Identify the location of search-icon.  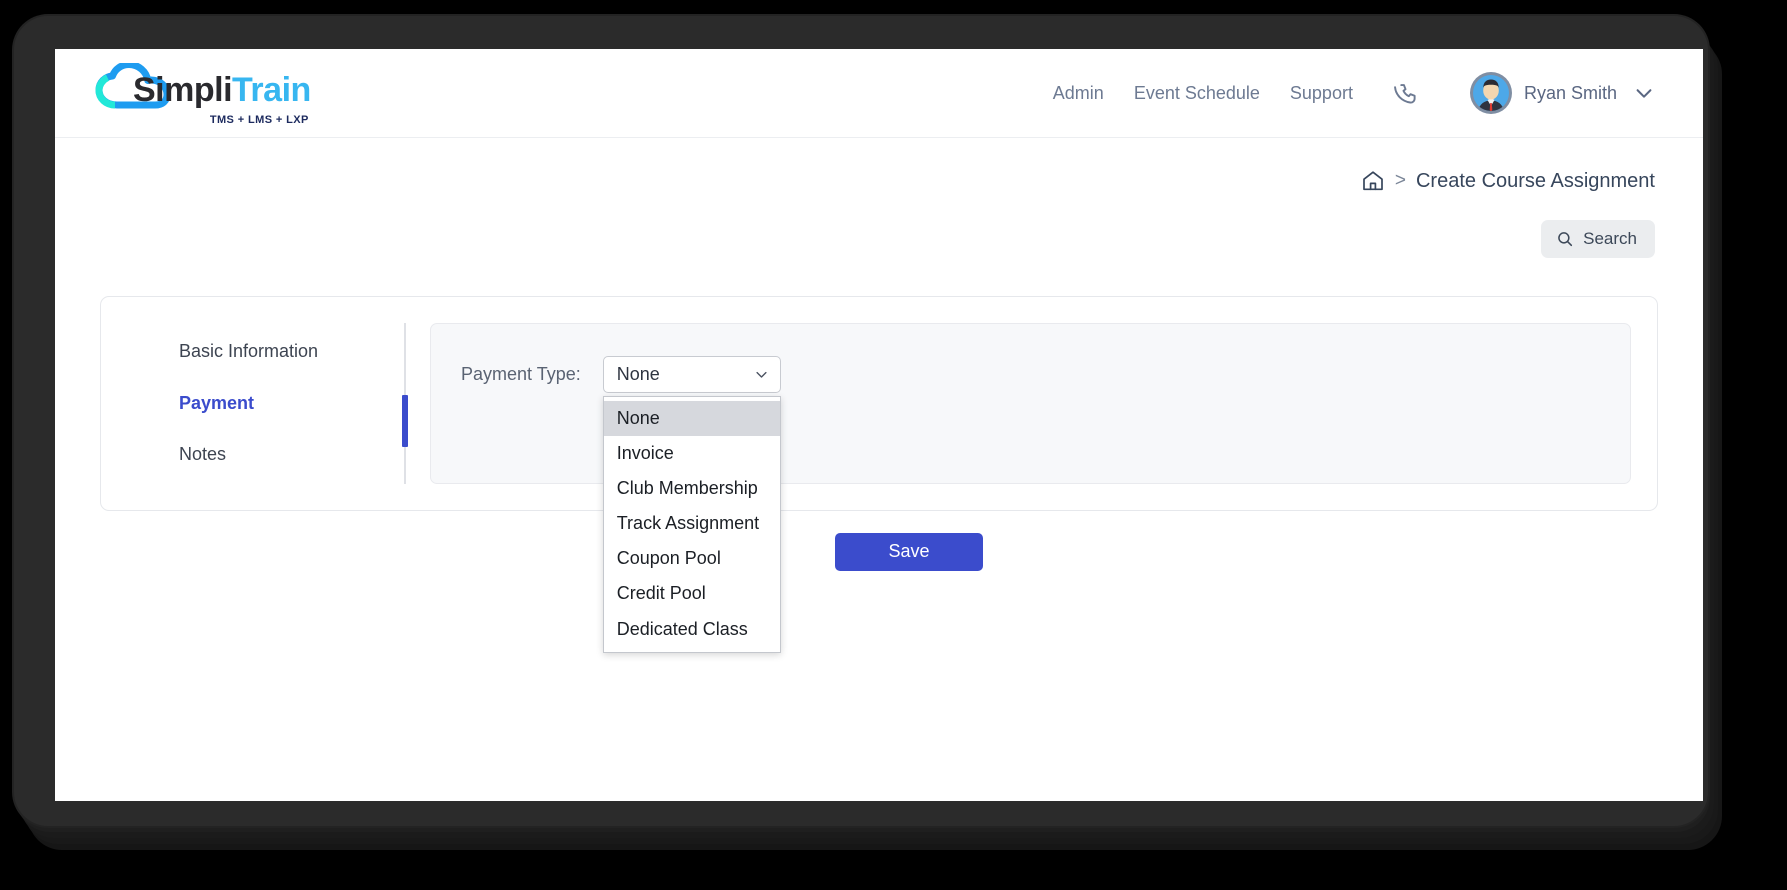
(1565, 239).